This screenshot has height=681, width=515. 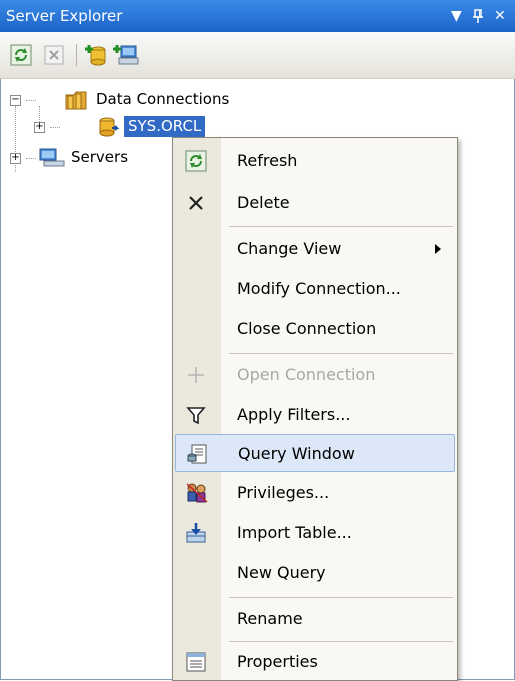 What do you see at coordinates (196, 493) in the screenshot?
I see `privileges-icon` at bounding box center [196, 493].